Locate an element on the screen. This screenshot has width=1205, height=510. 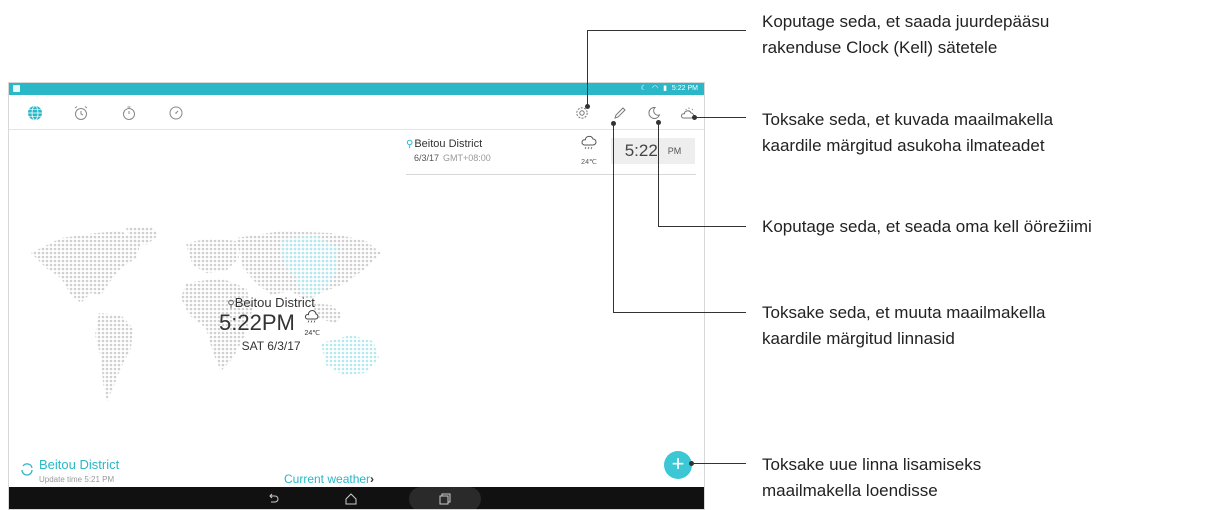
toolbar-divider is located at coordinates (356, 129).